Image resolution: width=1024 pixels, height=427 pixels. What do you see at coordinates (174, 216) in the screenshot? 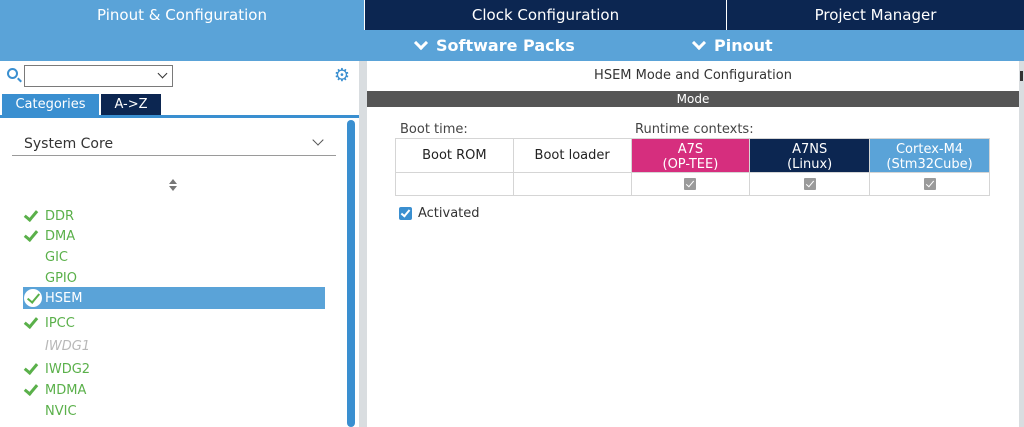
I see `peripheral-ddr: DDR` at bounding box center [174, 216].